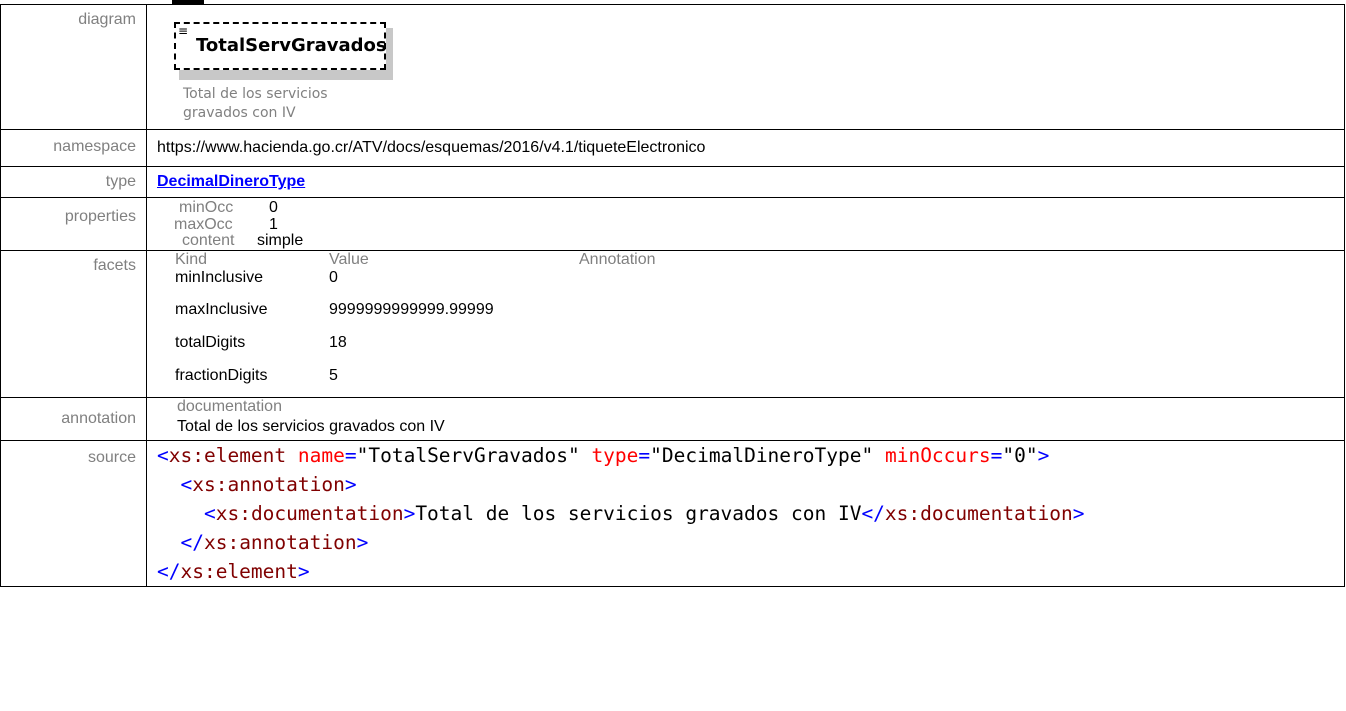 Image resolution: width=1346 pixels, height=711 pixels. I want to click on element-box: ≡ TotalServGravados, so click(280, 46).